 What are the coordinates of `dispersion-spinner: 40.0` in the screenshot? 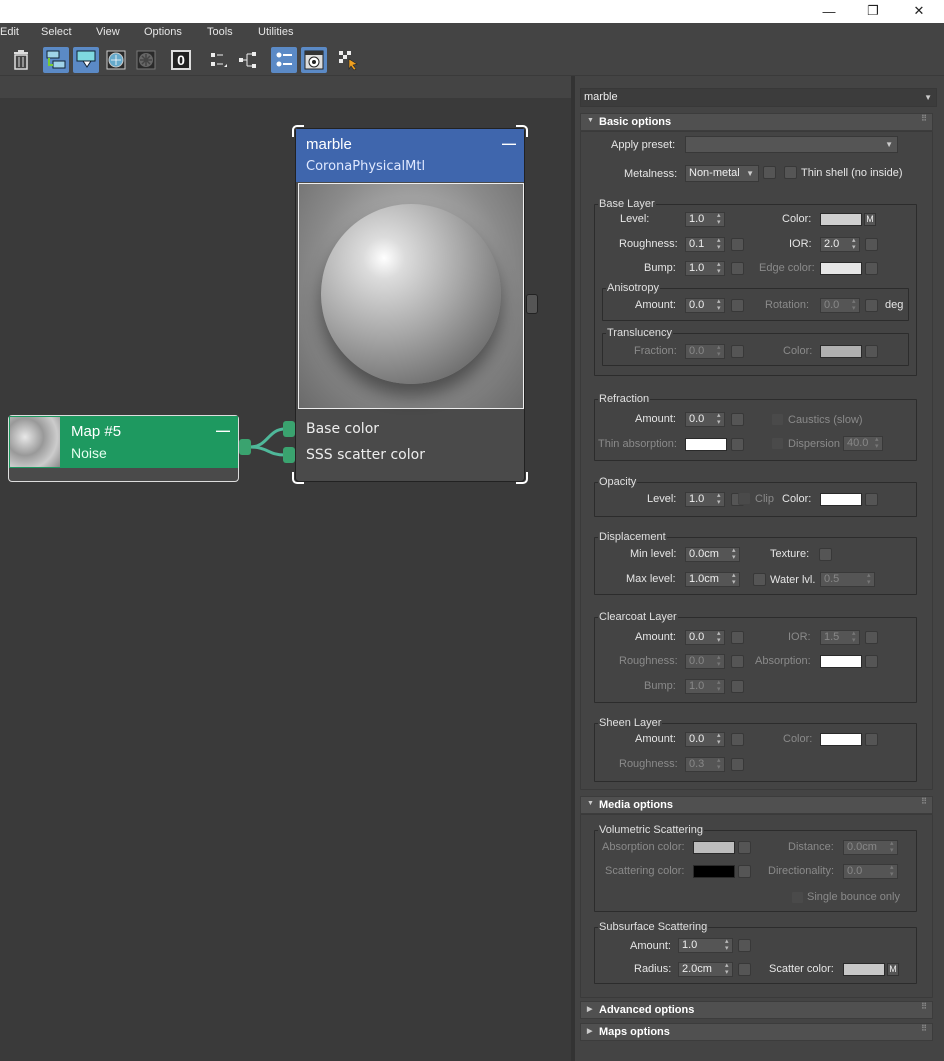 It's located at (863, 443).